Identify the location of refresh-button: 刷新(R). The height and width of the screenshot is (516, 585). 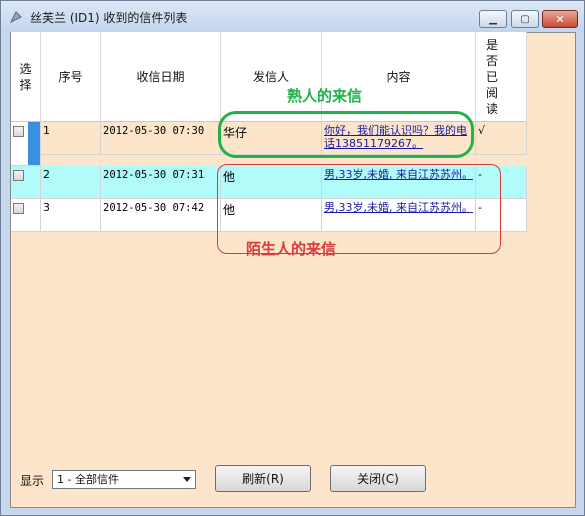
(263, 478).